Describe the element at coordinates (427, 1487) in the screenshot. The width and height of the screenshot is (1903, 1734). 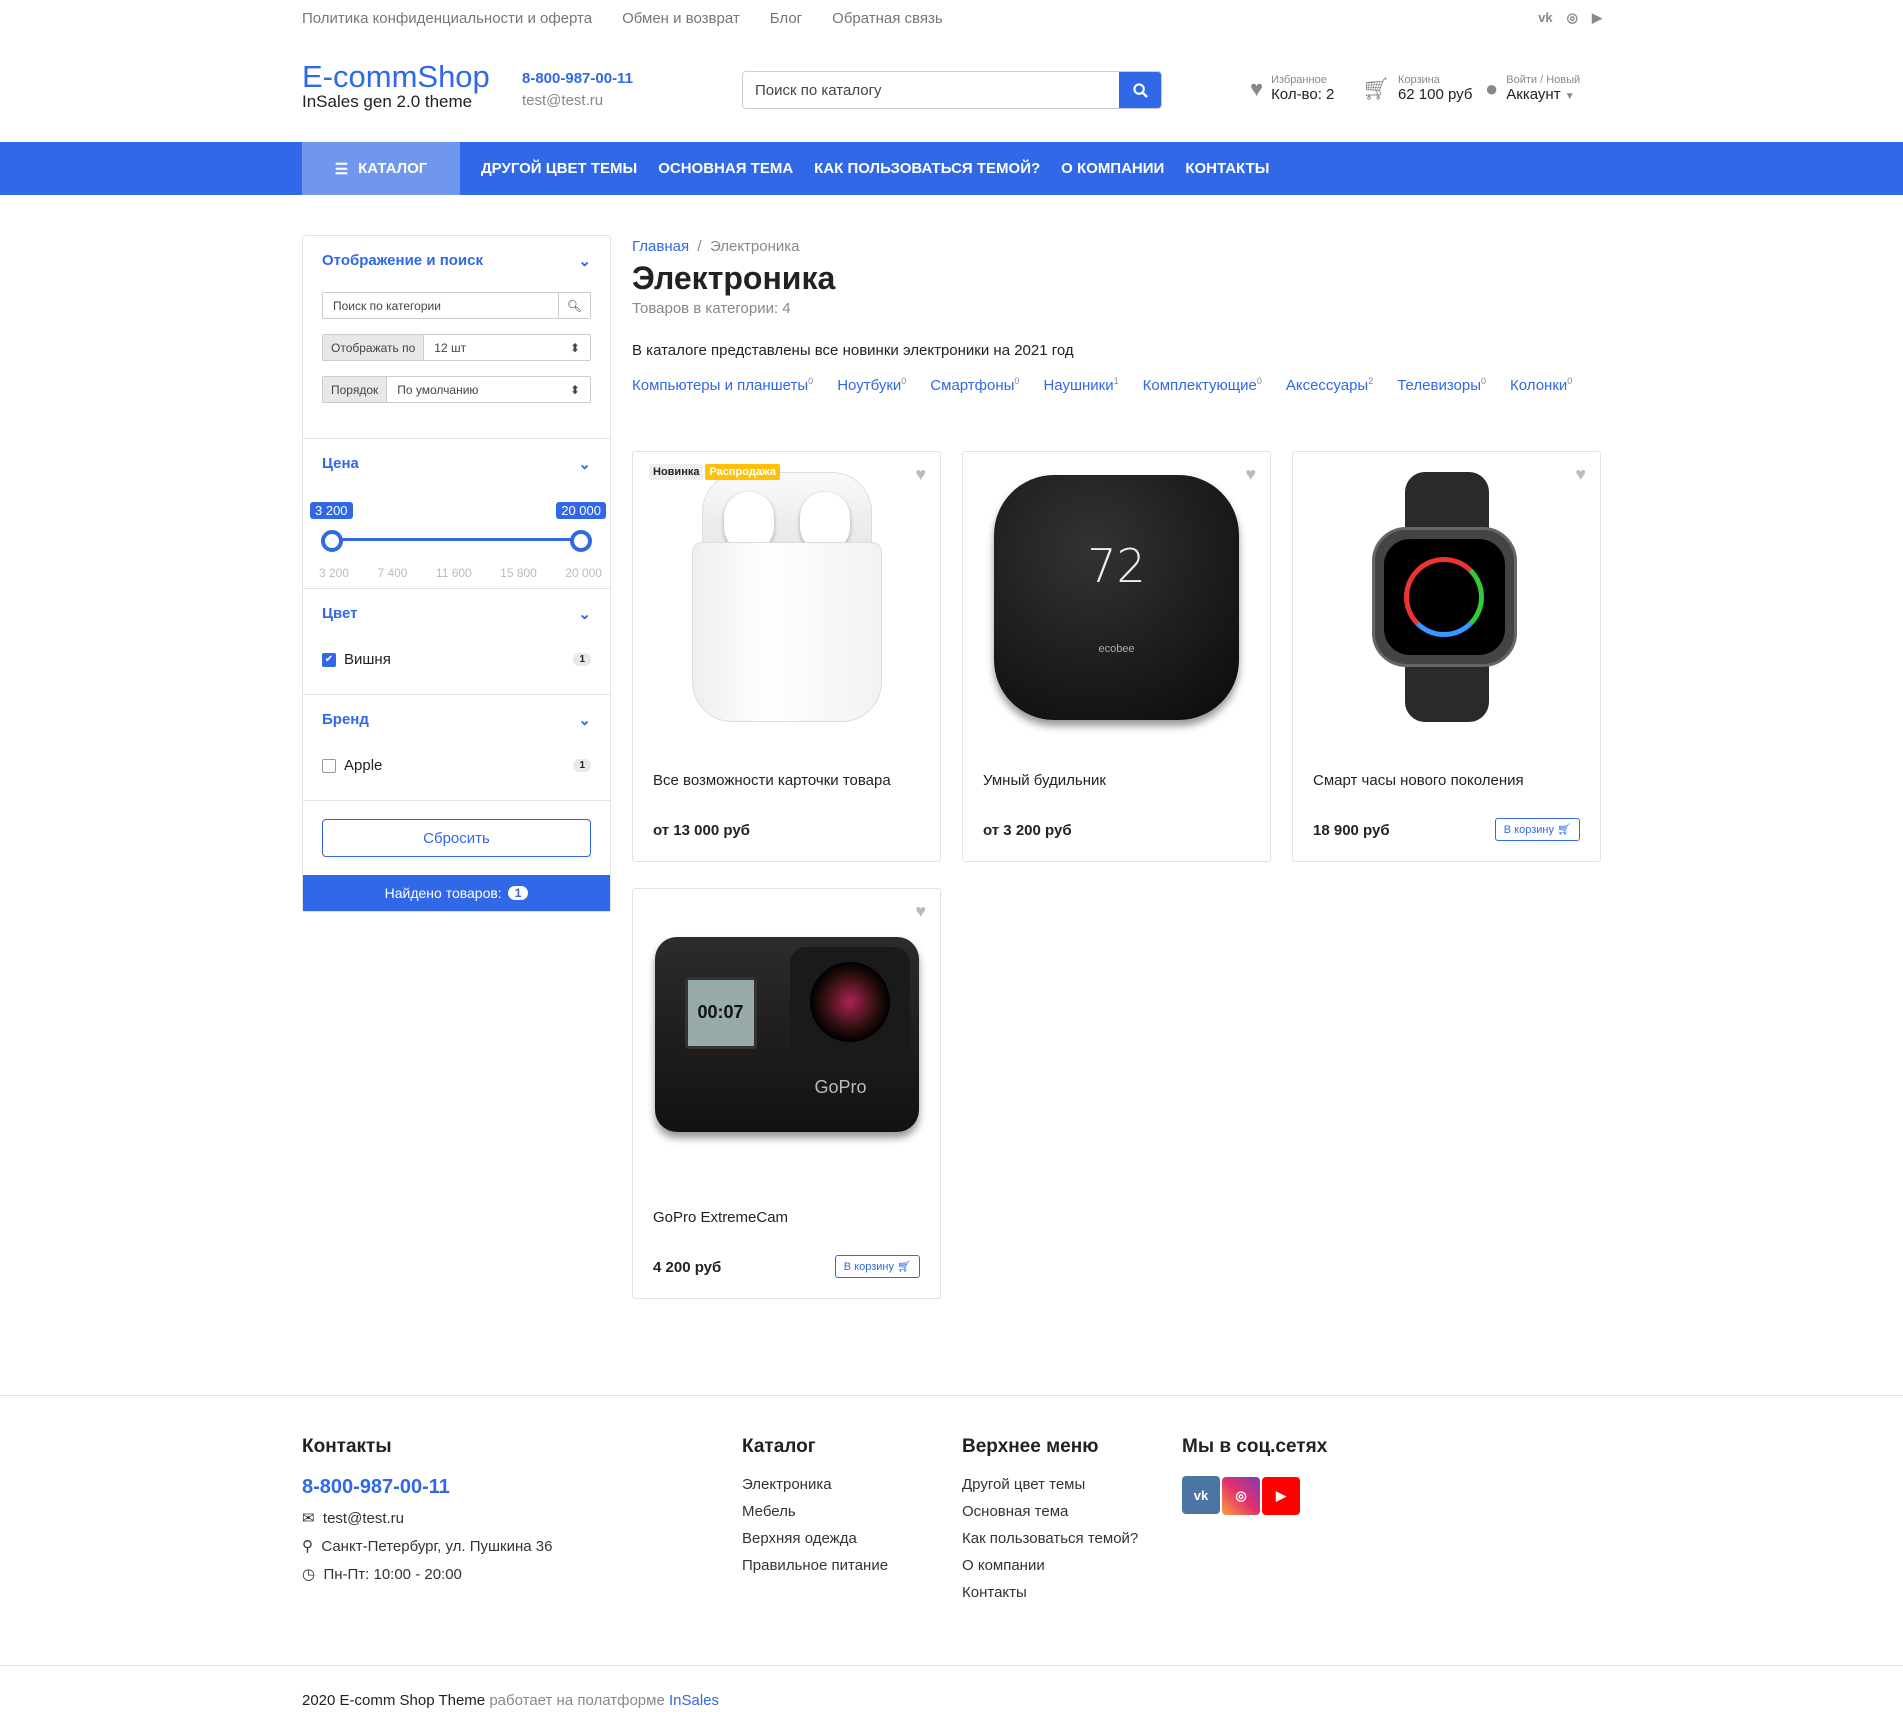
I see `footer-phone: 8-800-987-00-11` at that location.